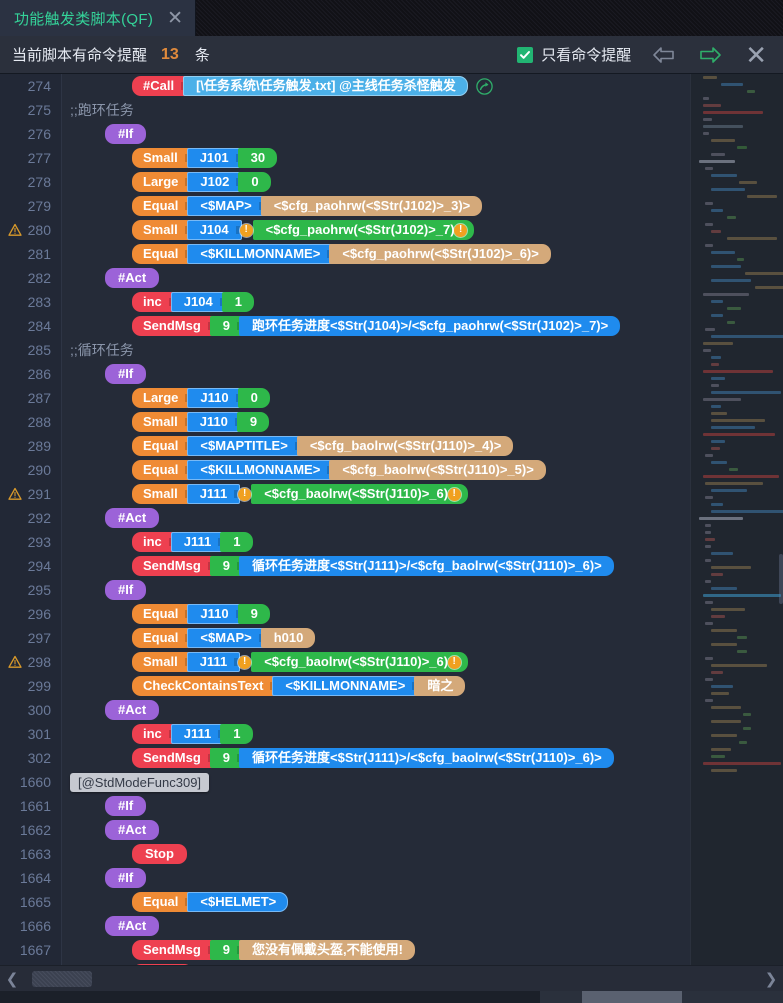 This screenshot has width=783, height=1003. Describe the element at coordinates (376, 638) in the screenshot. I see `code-row: Equal <$MAP> h010` at that location.